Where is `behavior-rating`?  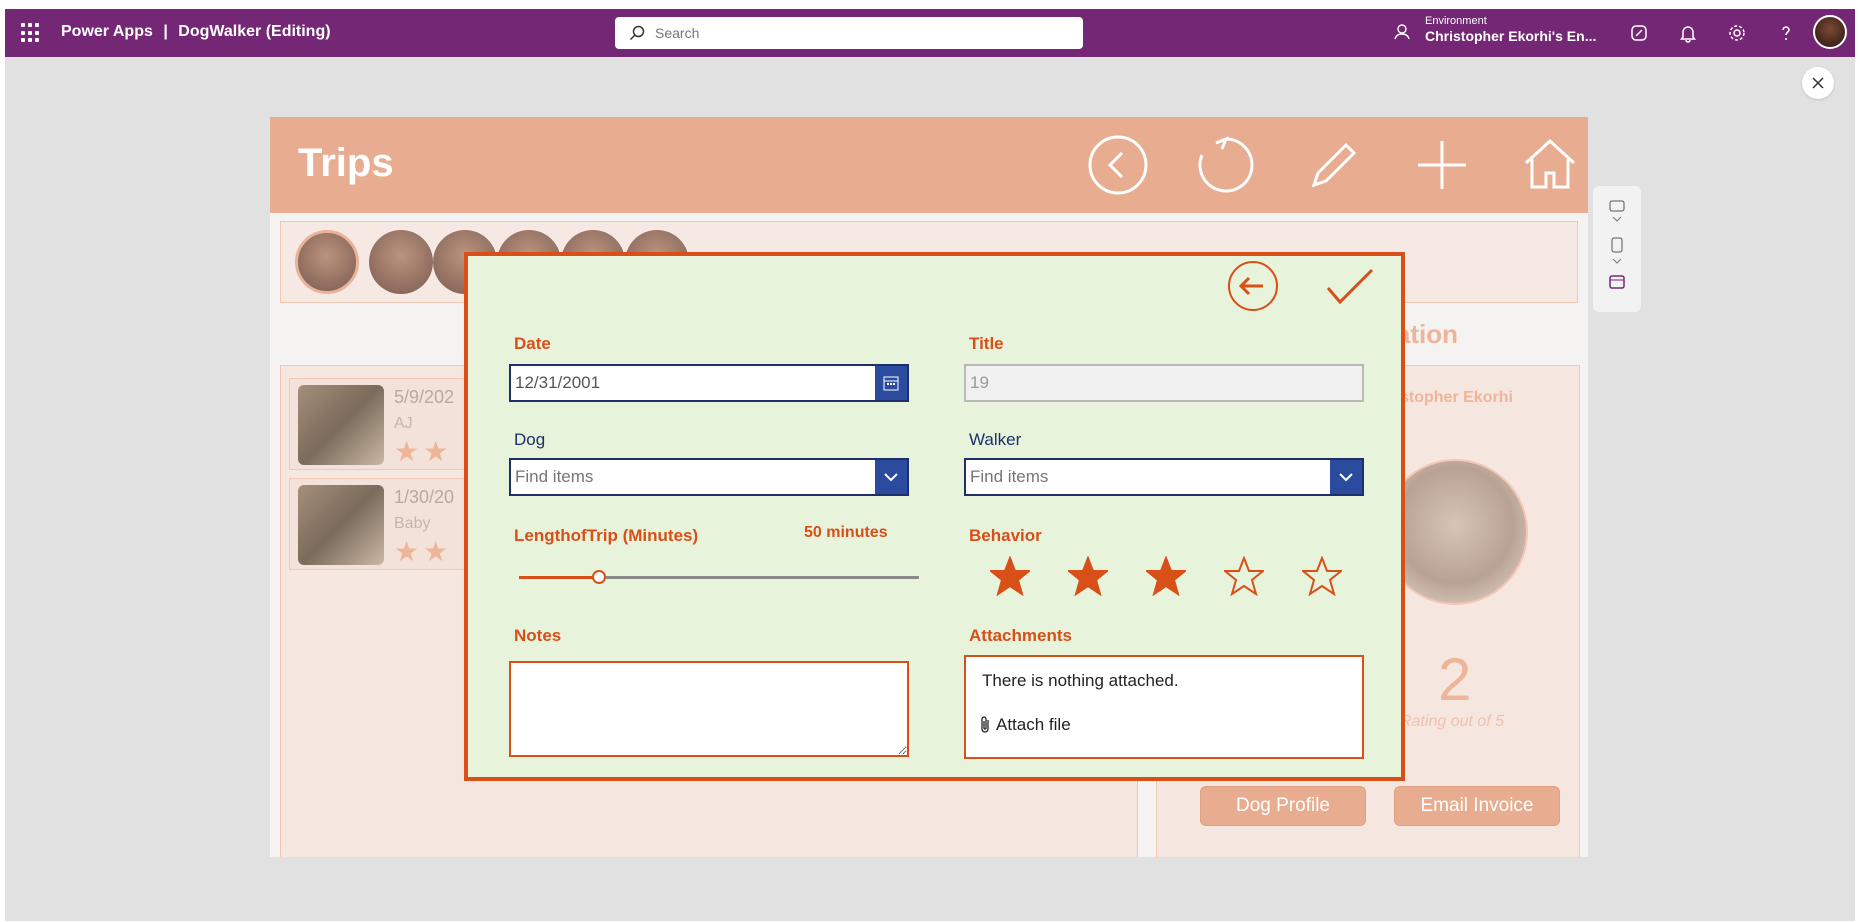 behavior-rating is located at coordinates (1180, 576).